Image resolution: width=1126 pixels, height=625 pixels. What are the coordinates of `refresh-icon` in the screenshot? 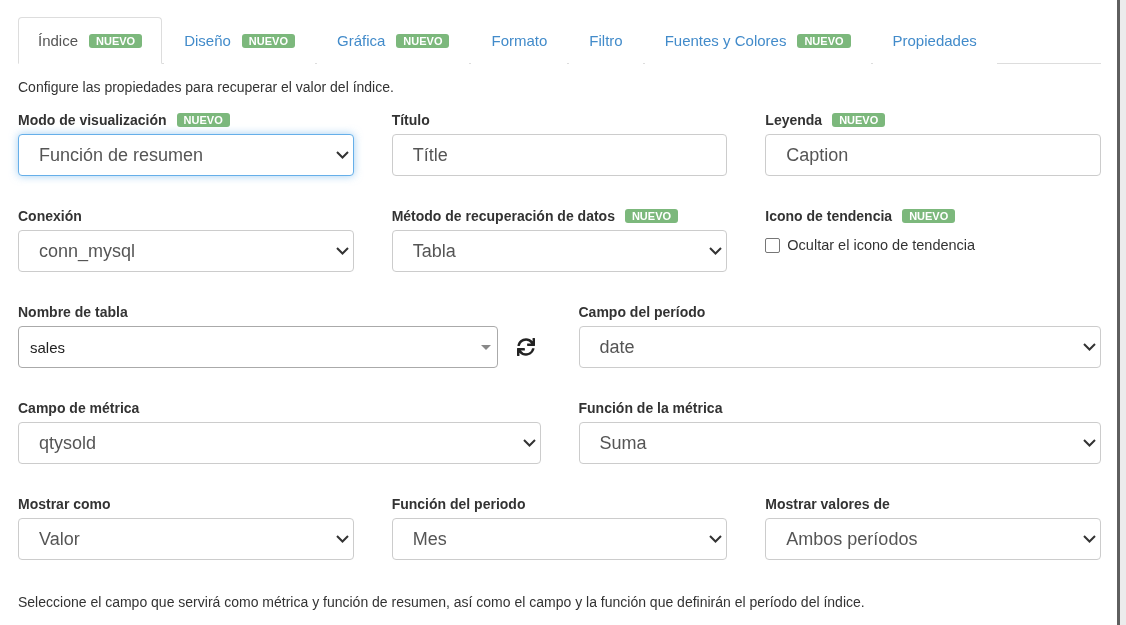 It's located at (525, 347).